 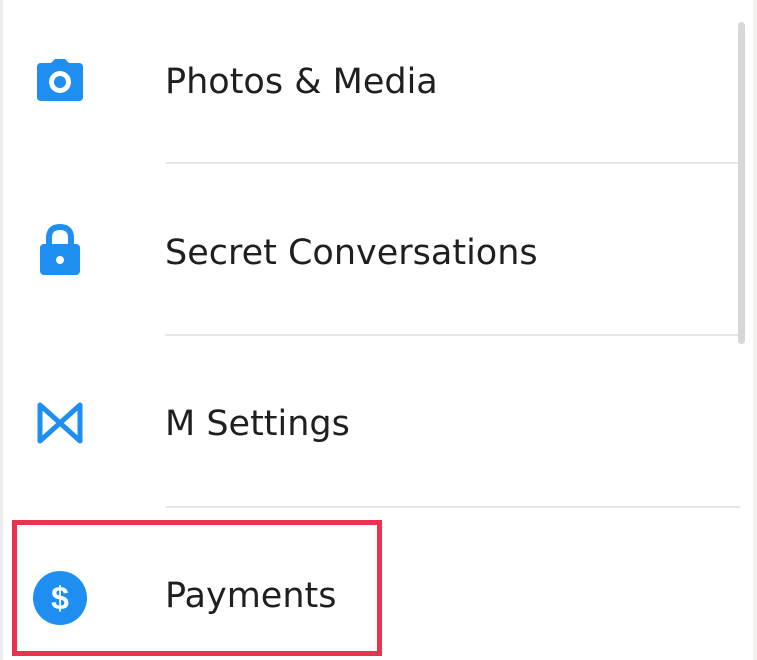 I want to click on m-logo-icon, so click(x=60, y=423).